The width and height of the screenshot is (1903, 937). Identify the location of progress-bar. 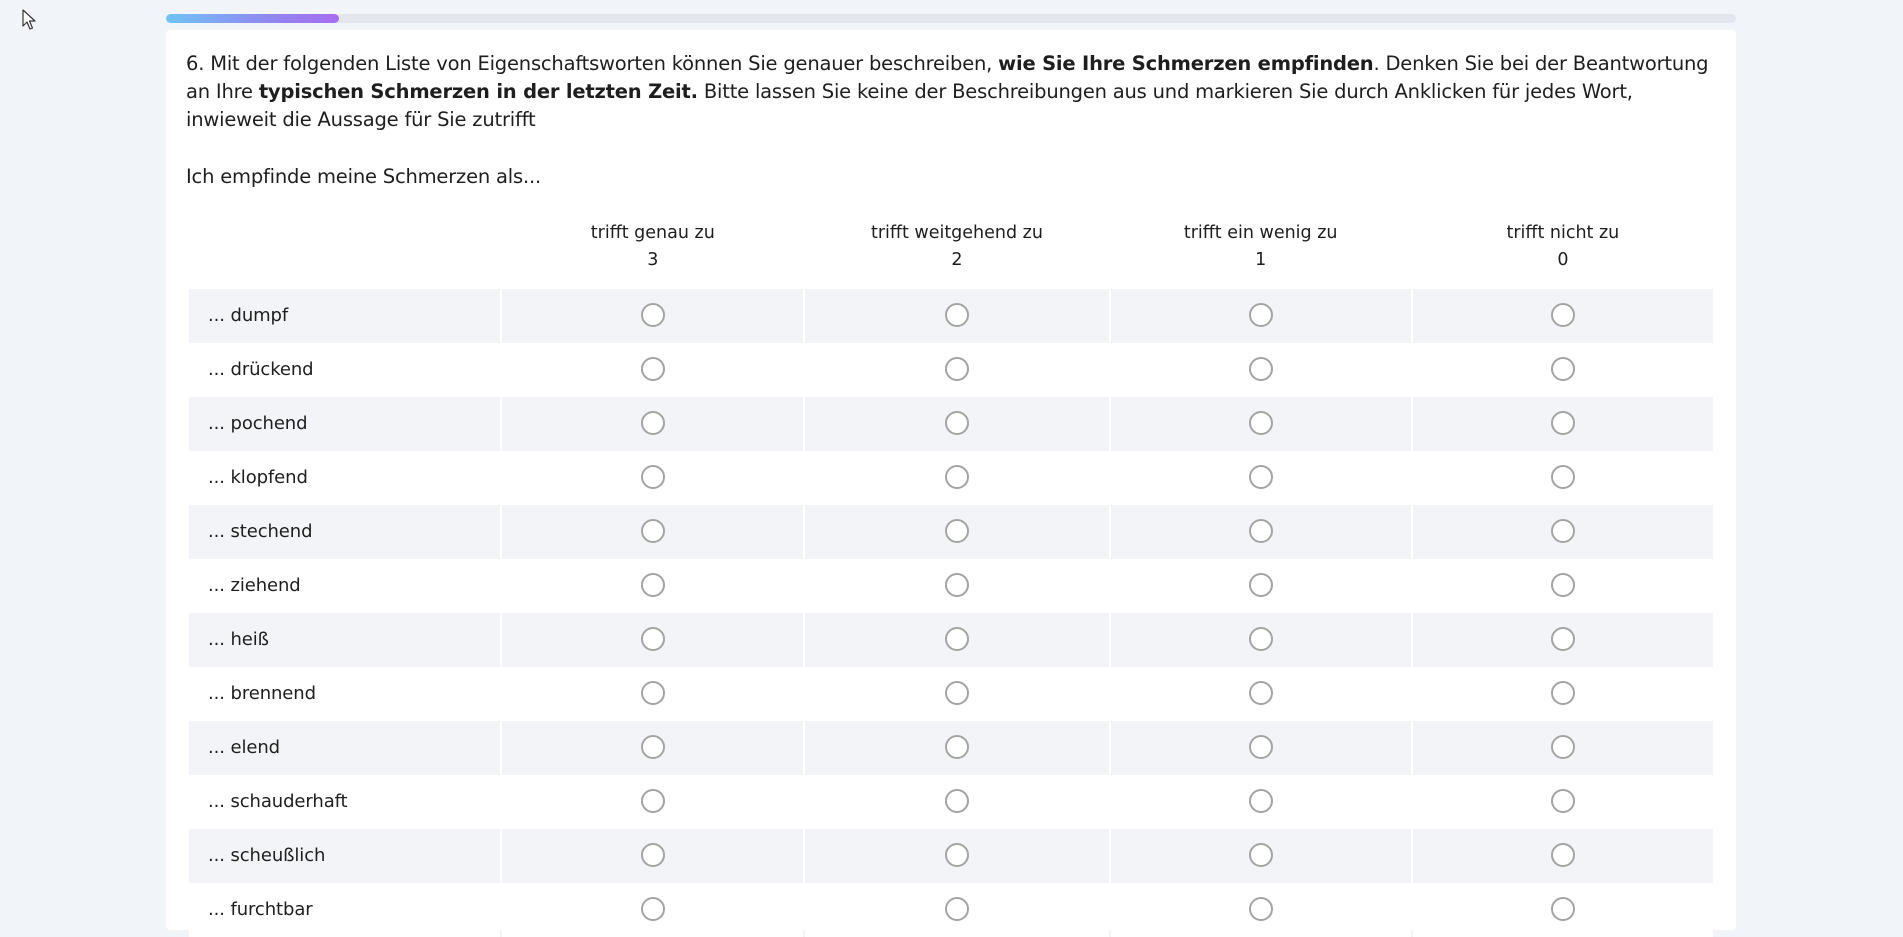
(951, 18).